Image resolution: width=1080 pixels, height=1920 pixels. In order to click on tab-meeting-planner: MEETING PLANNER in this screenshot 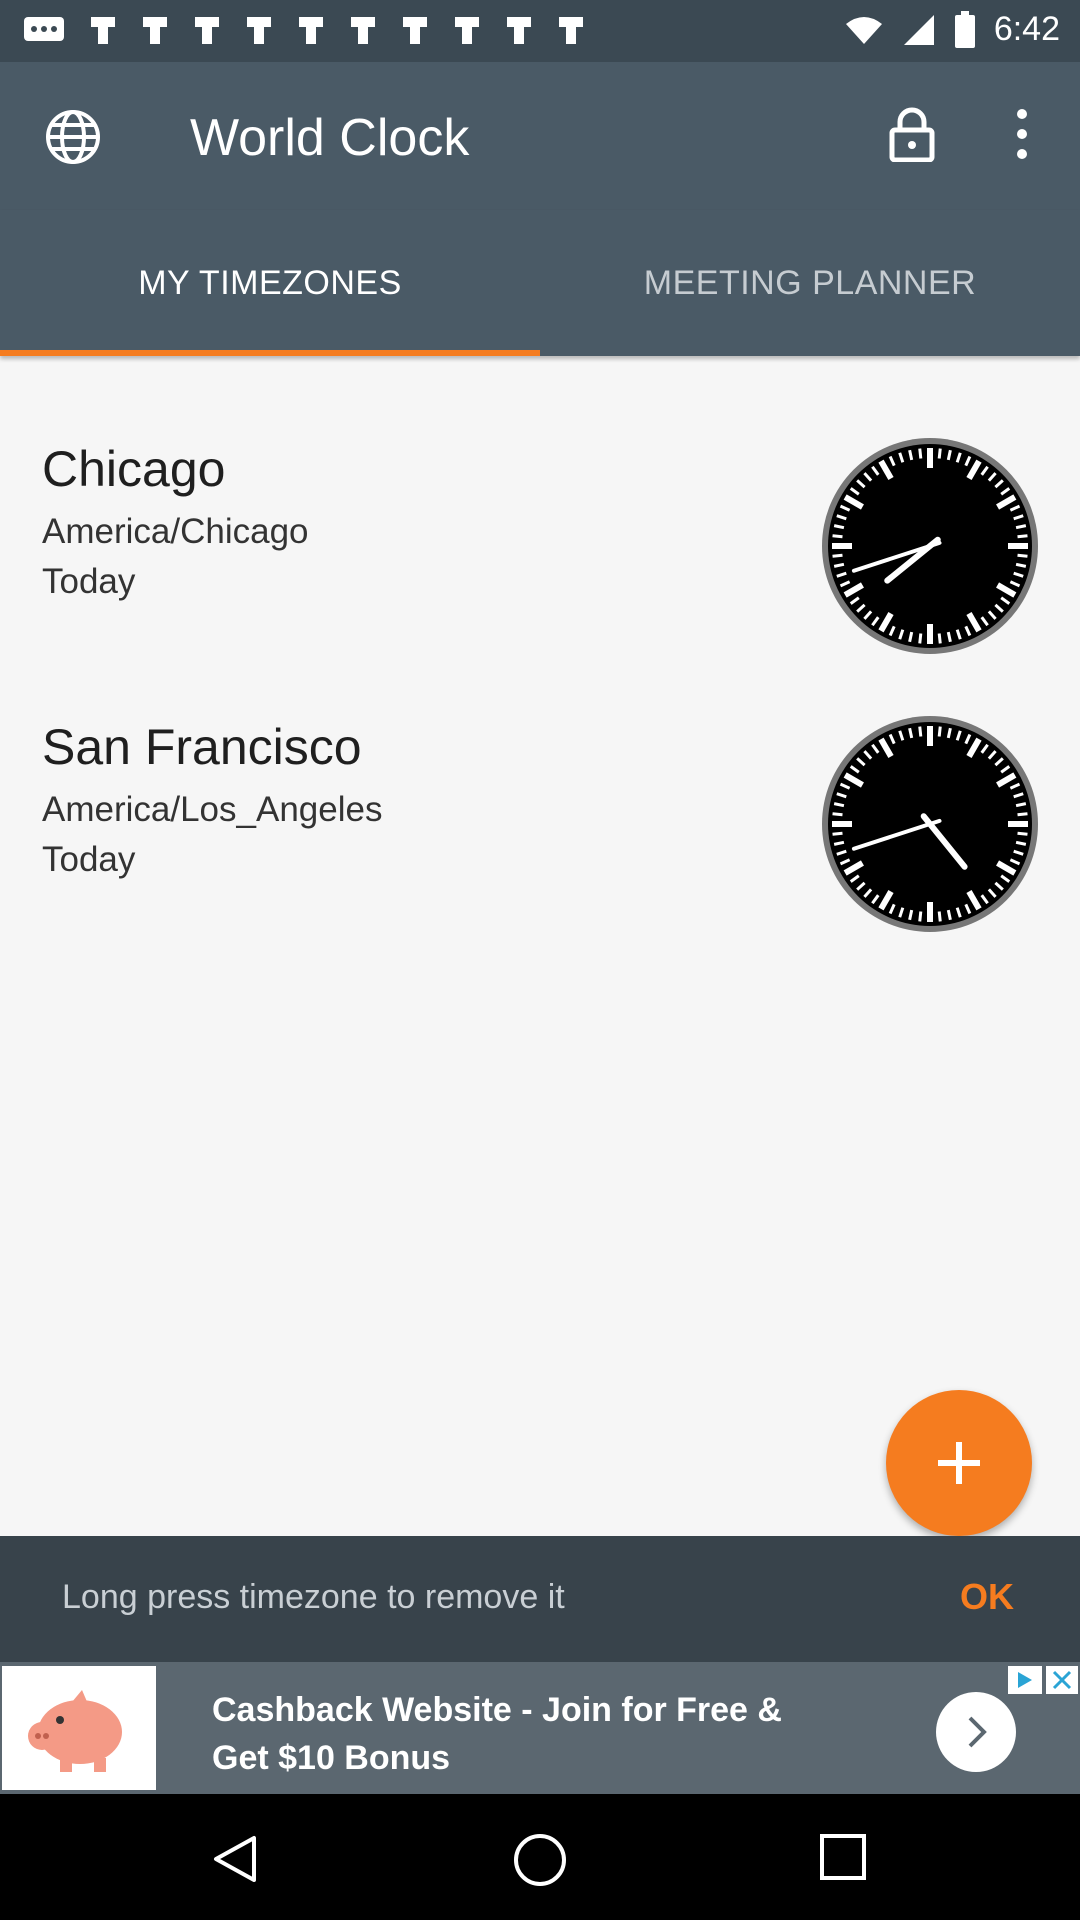, I will do `click(810, 283)`.